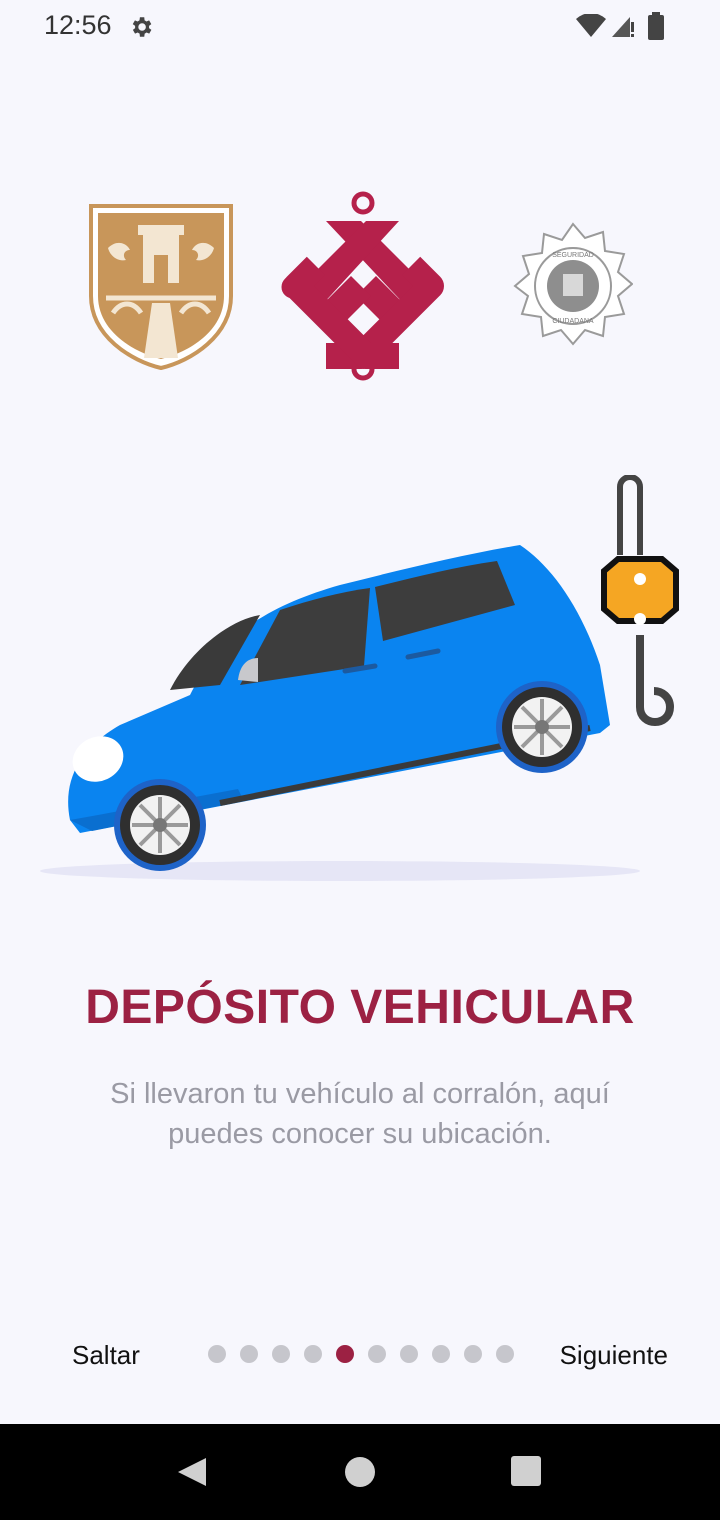 Image resolution: width=720 pixels, height=1520 pixels. What do you see at coordinates (656, 26) in the screenshot?
I see `battery-icon` at bounding box center [656, 26].